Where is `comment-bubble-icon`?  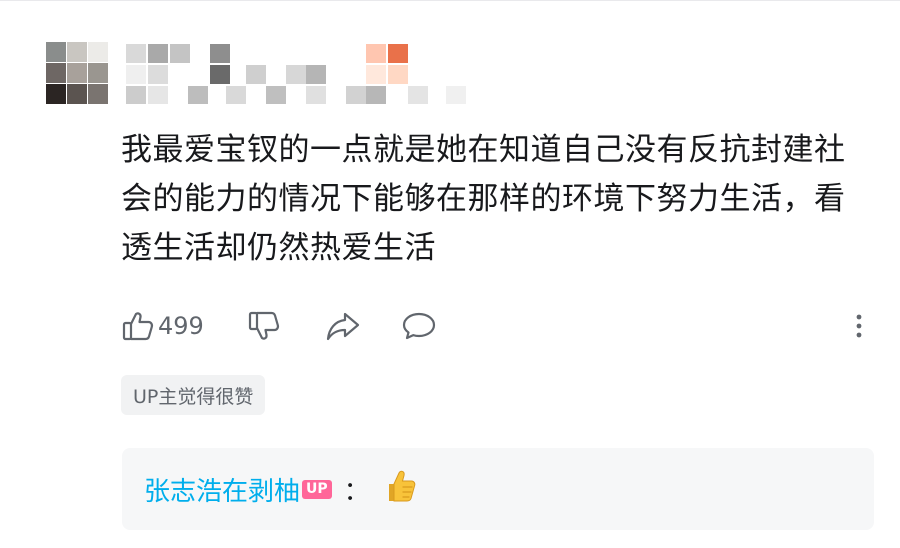 comment-bubble-icon is located at coordinates (419, 326).